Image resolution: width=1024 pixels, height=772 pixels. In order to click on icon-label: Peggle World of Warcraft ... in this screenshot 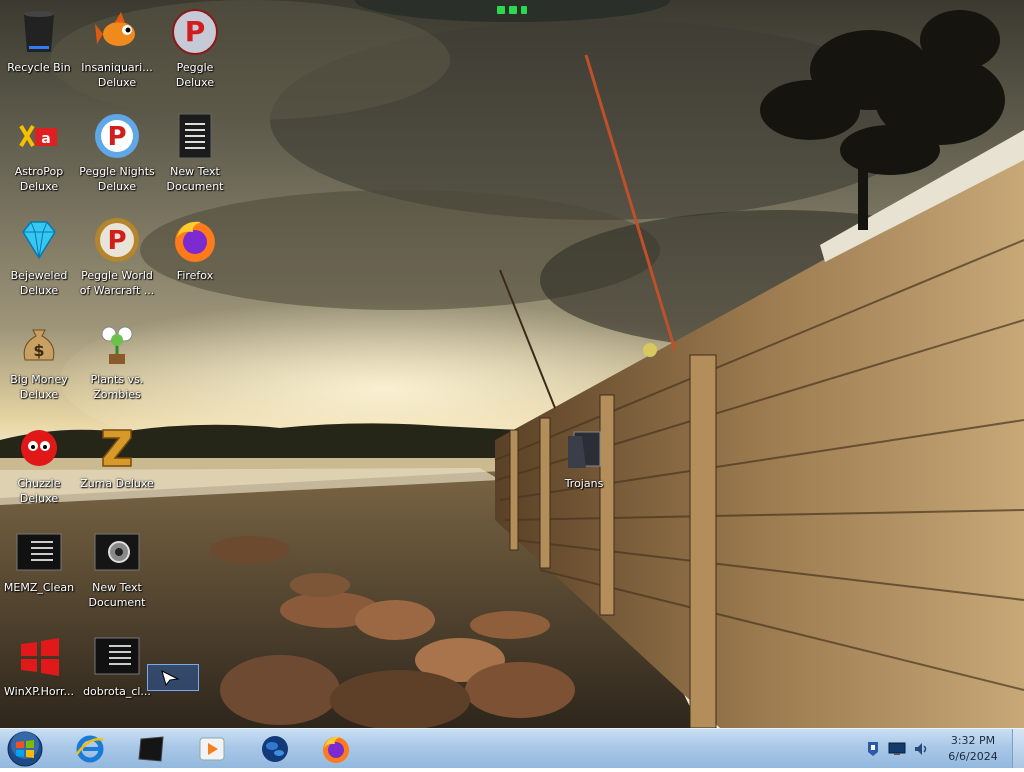, I will do `click(117, 283)`.